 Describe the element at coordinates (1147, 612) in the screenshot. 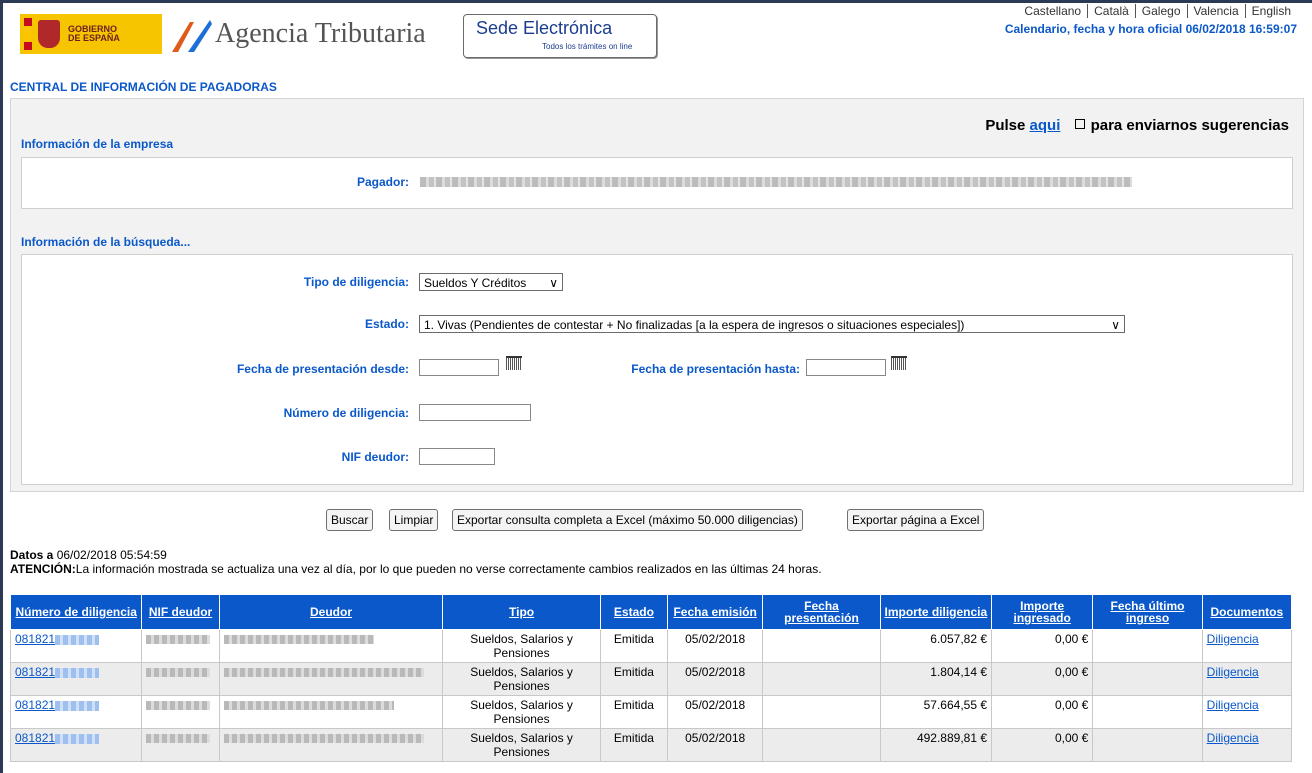

I see `col-fecha-ultimo-ingreso: Fecha último ingreso` at that location.